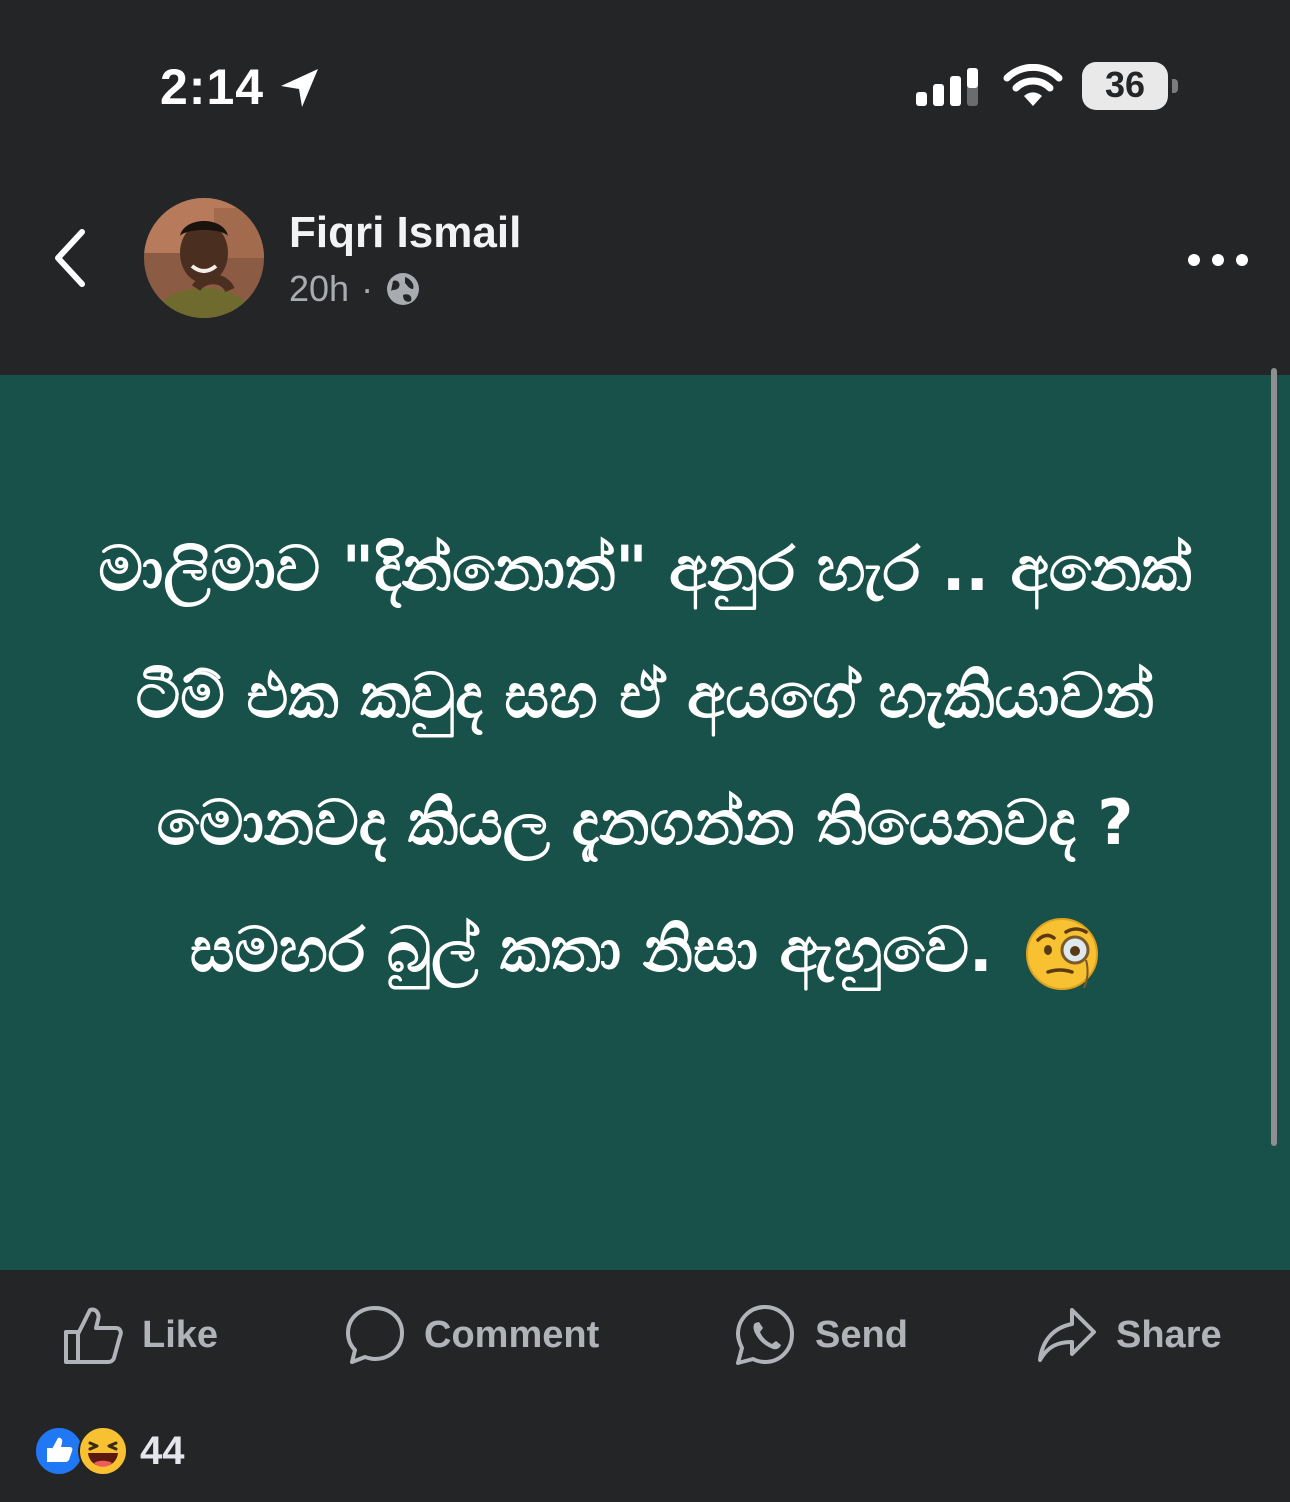 The height and width of the screenshot is (1502, 1290). What do you see at coordinates (162, 1450) in the screenshot?
I see `reaction-count: 44` at bounding box center [162, 1450].